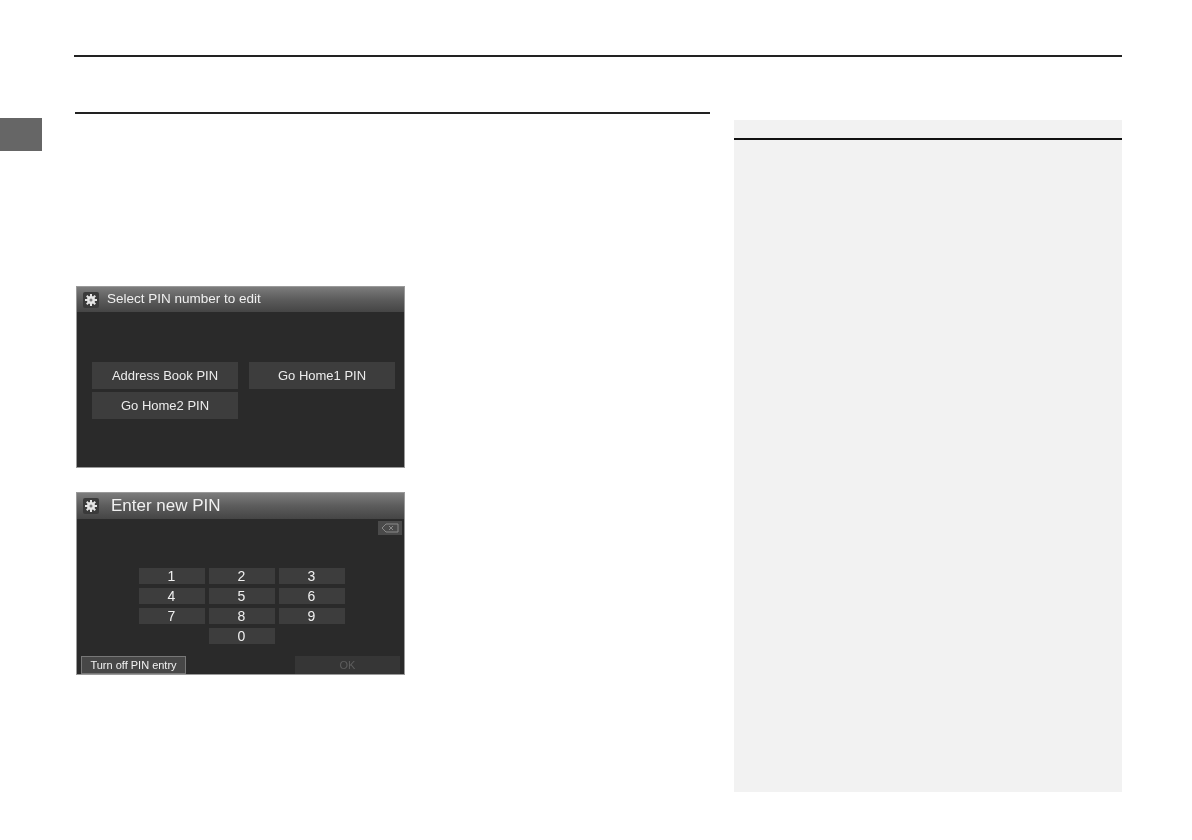 The height and width of the screenshot is (840, 1192). What do you see at coordinates (241, 636) in the screenshot?
I see `keypad-key: 0` at bounding box center [241, 636].